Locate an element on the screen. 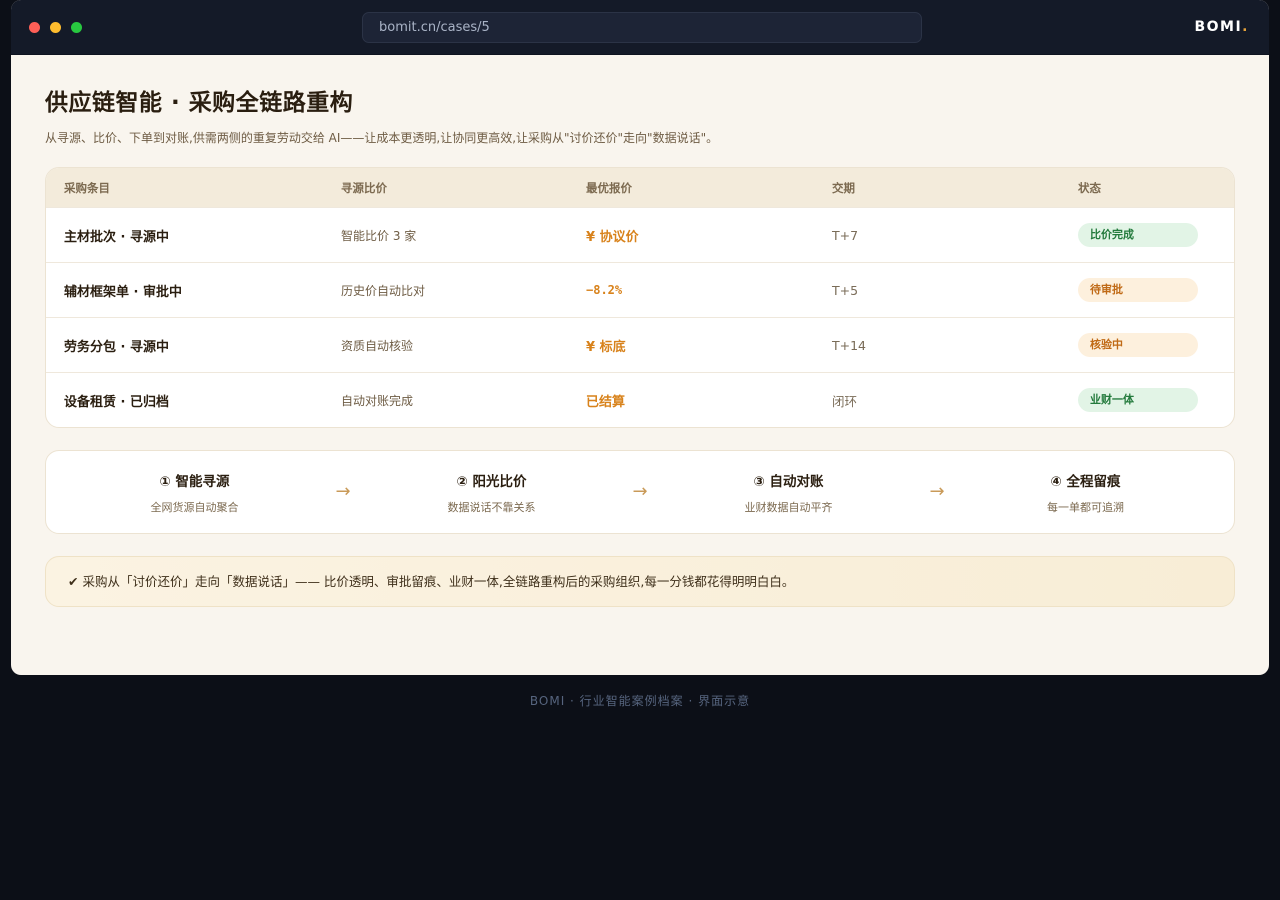 This screenshot has height=900, width=1280. status-badge: 核验中 is located at coordinates (1138, 345).